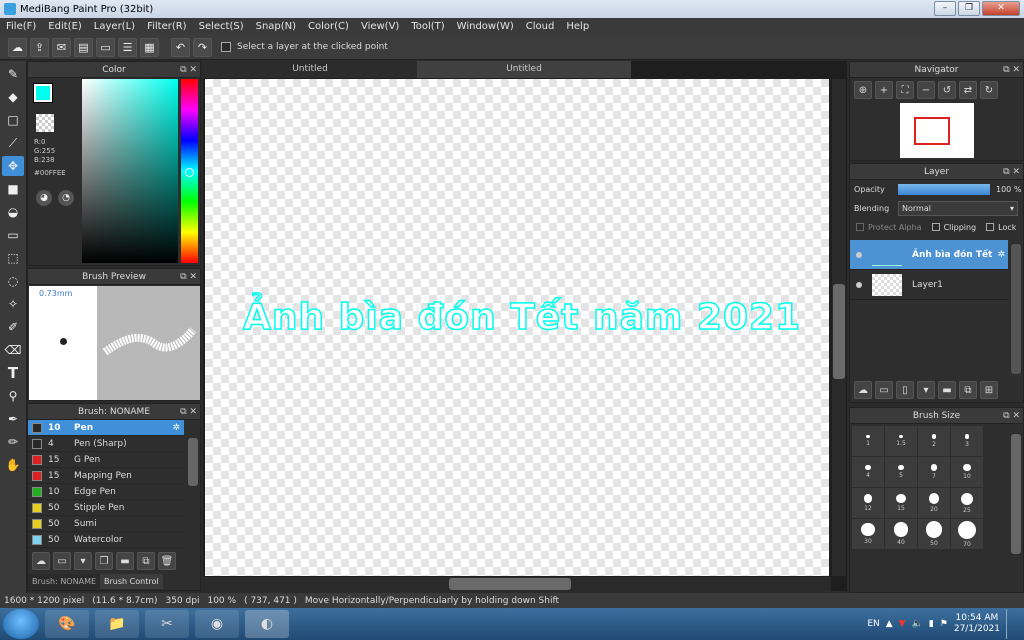 This screenshot has height=640, width=1024. What do you see at coordinates (167, 624) in the screenshot?
I see `snipping-tool-icon: ✂` at bounding box center [167, 624].